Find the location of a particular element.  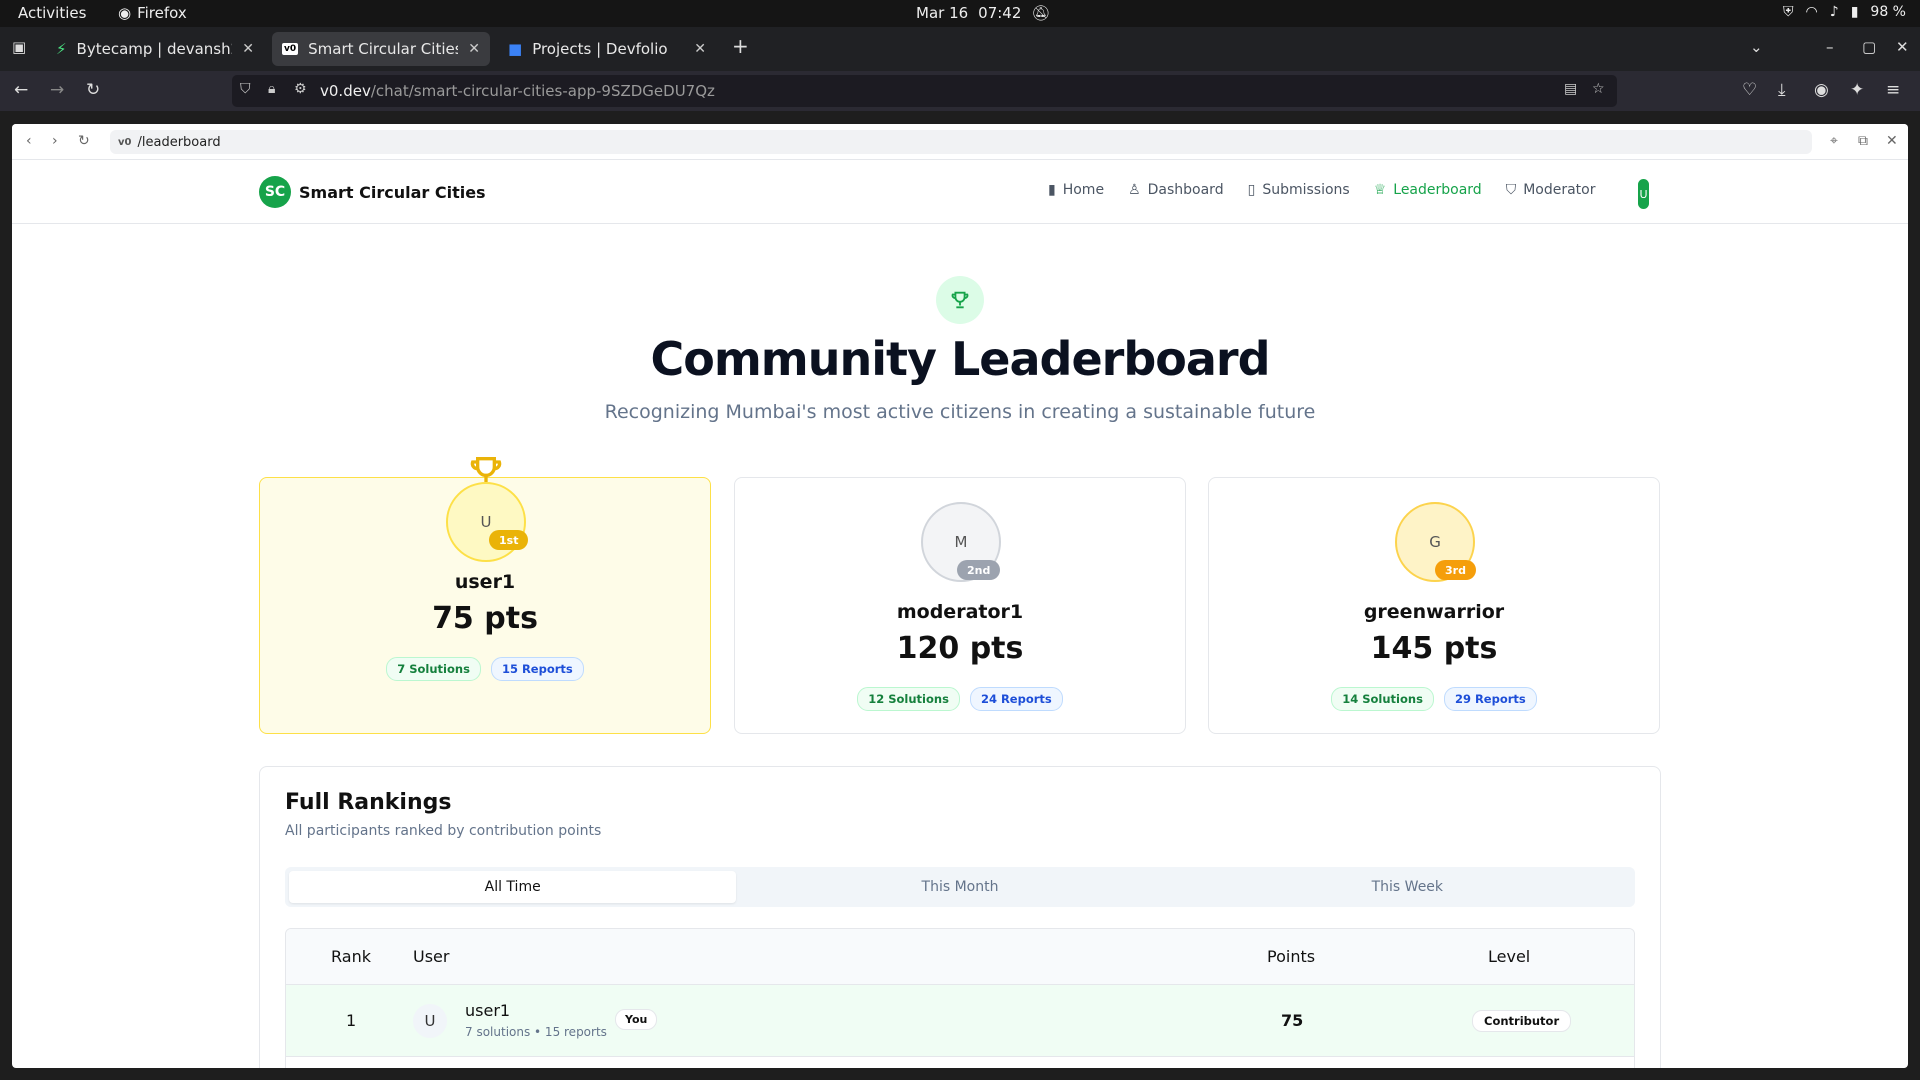

col-points: Points is located at coordinates (1291, 956).